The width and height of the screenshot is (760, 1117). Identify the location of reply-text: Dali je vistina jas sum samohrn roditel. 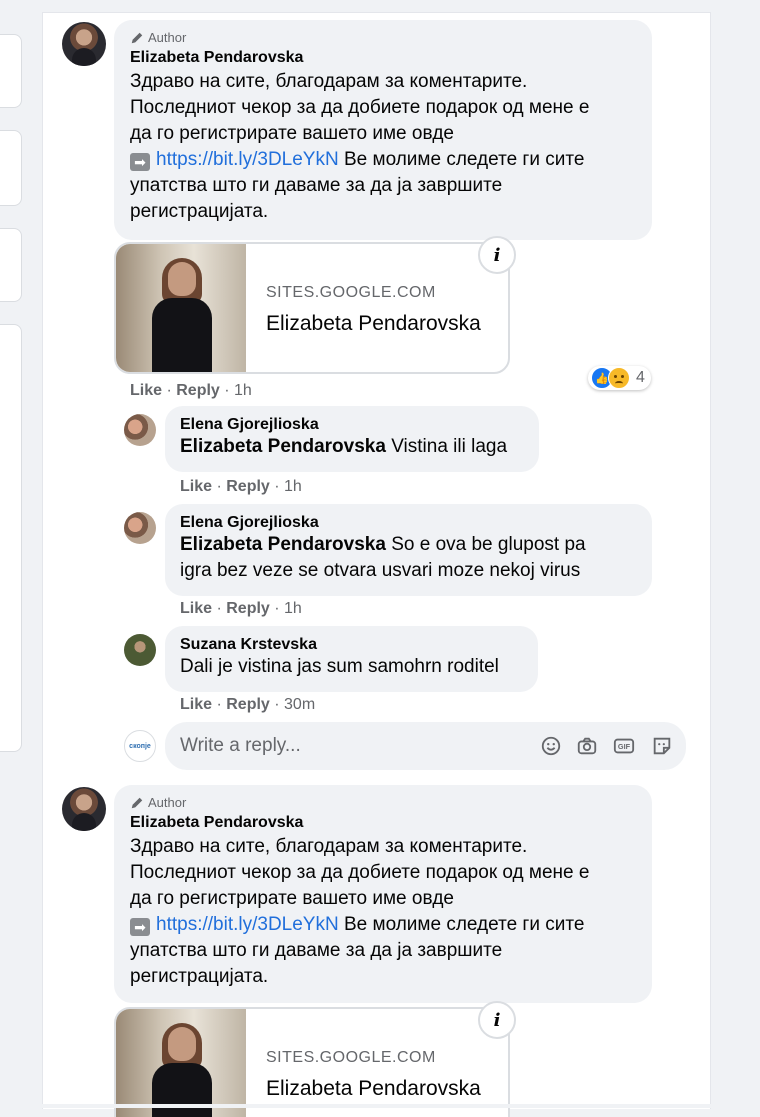
(339, 666).